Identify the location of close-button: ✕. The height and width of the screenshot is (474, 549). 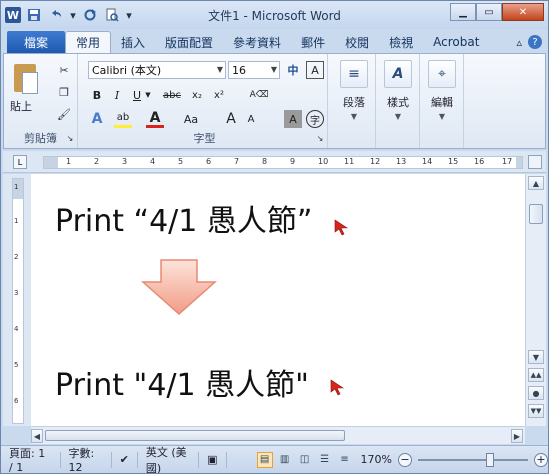
(523, 12).